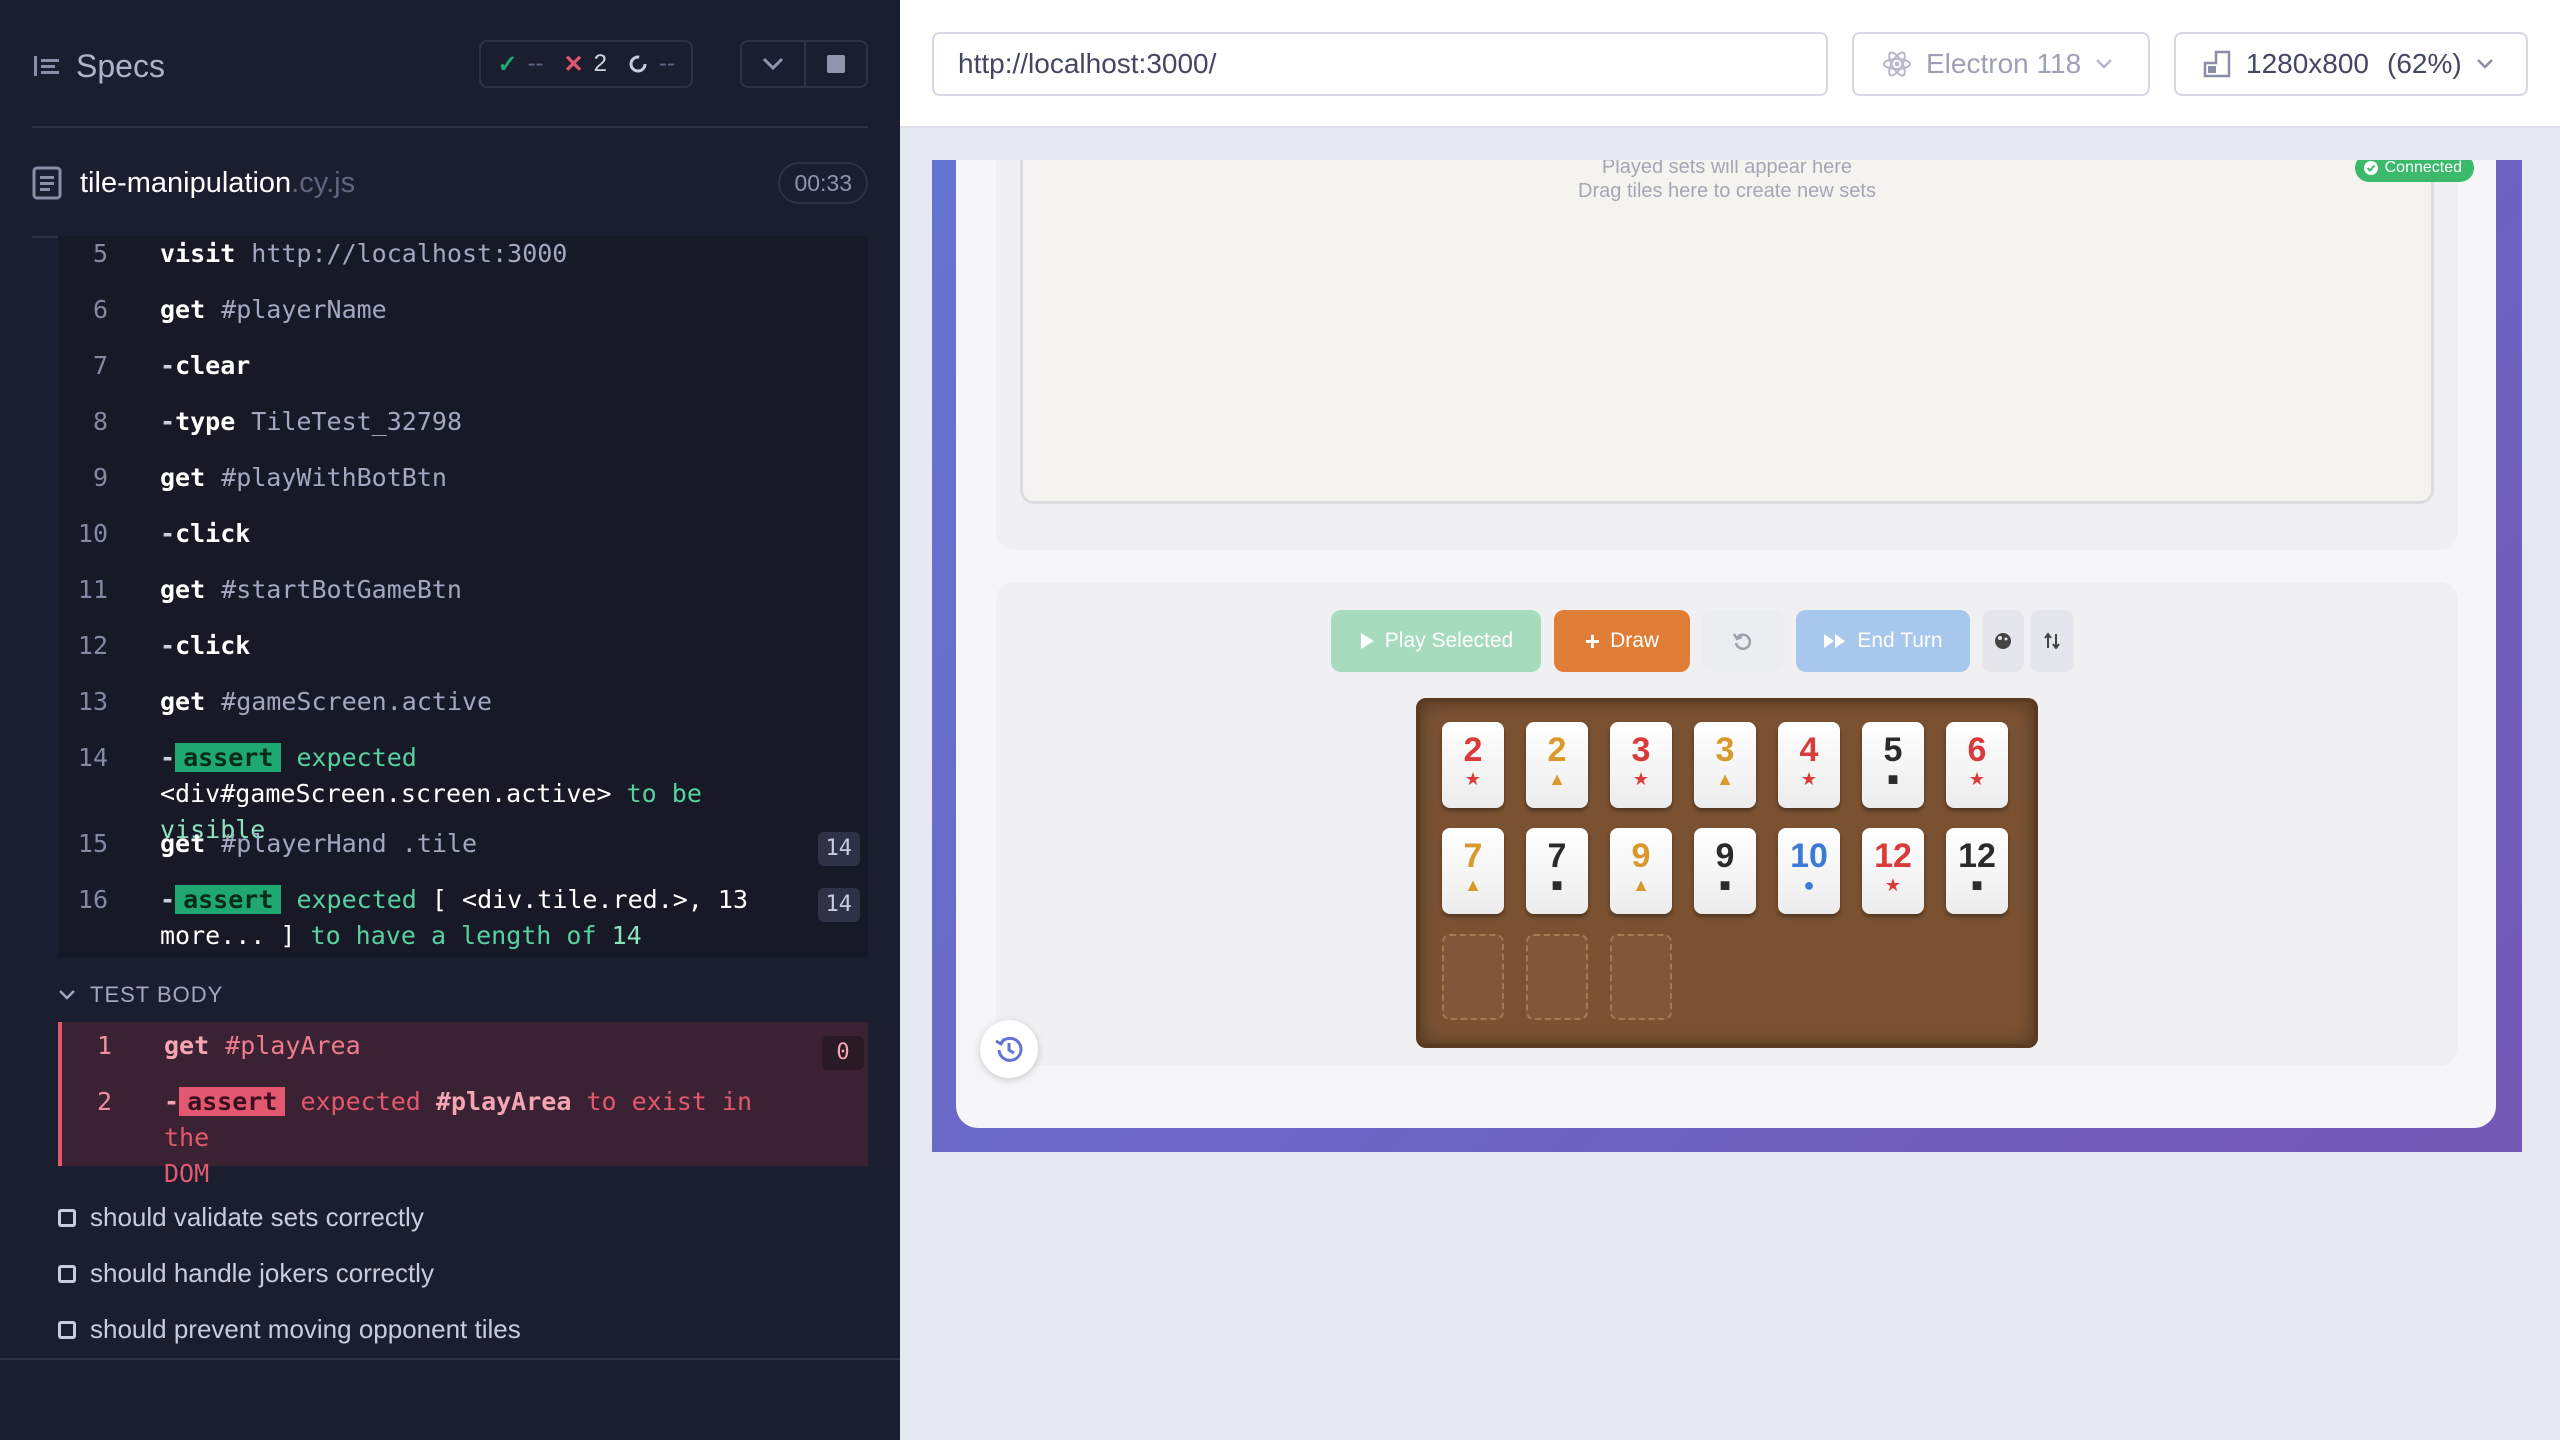 The height and width of the screenshot is (1440, 2560). I want to click on button-label: Play Selected, so click(1449, 640).